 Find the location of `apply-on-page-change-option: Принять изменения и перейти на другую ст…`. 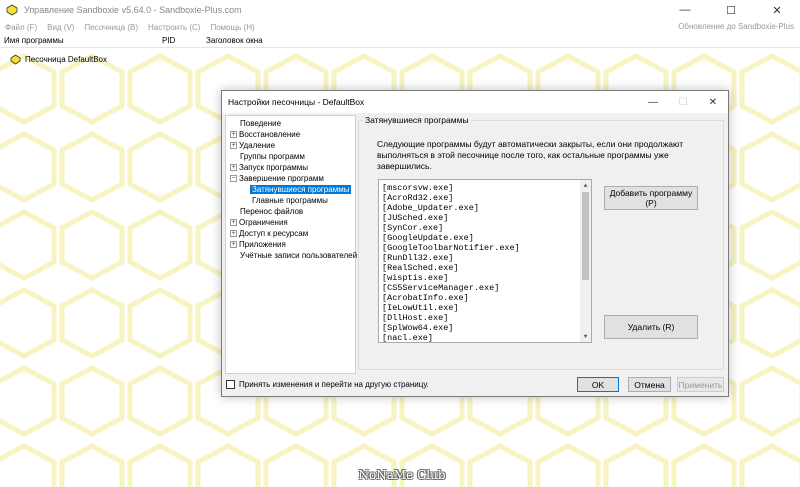

apply-on-page-change-option: Принять изменения и перейти на другую ст… is located at coordinates (327, 384).